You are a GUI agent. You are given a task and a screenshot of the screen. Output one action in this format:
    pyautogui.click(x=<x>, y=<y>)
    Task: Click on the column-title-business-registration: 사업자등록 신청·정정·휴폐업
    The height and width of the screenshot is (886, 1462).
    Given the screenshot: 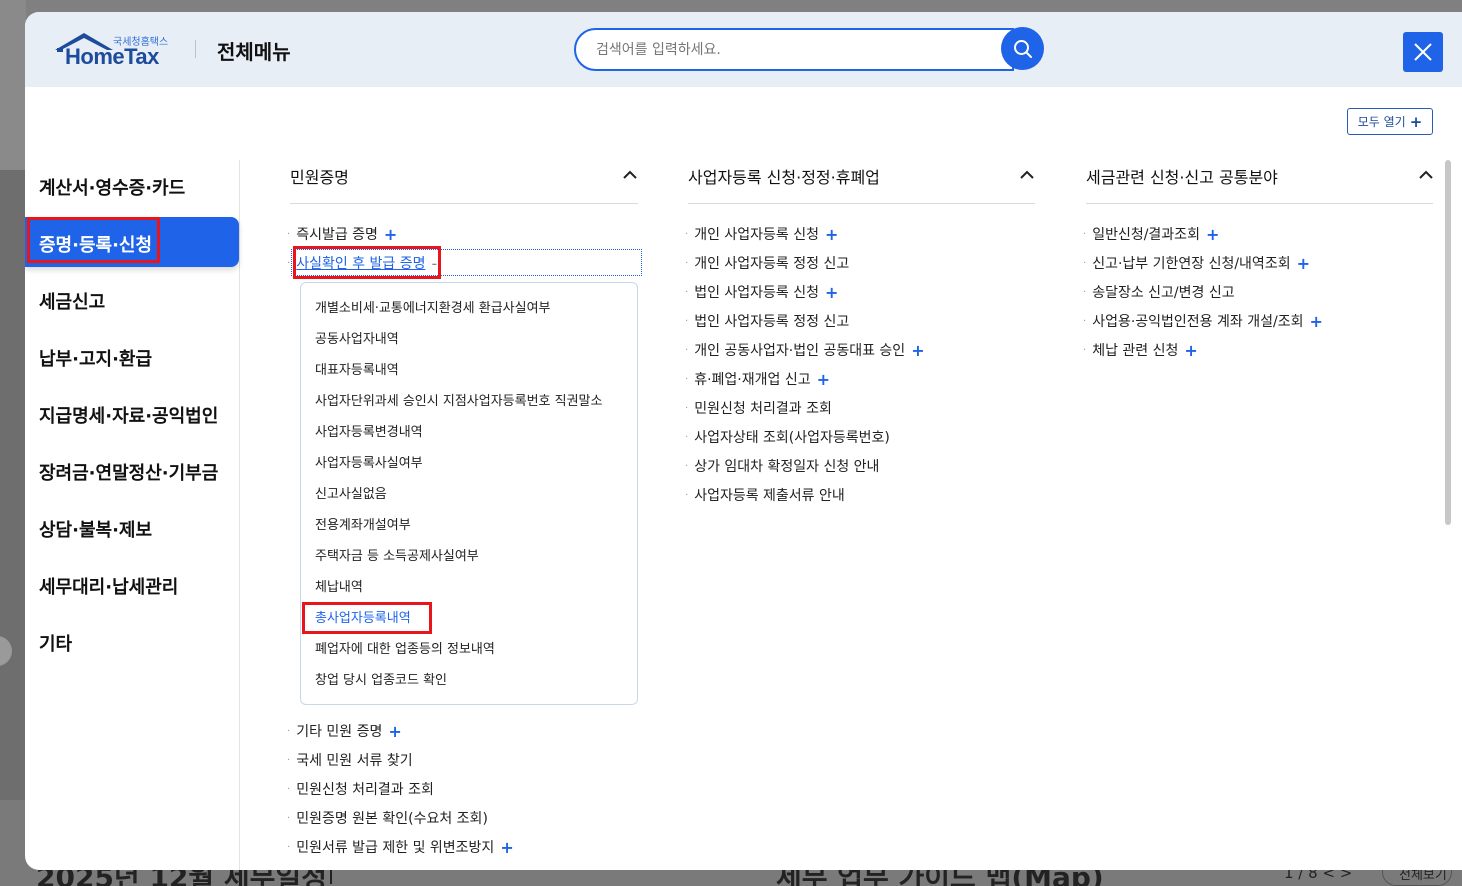 What is the action you would take?
    pyautogui.click(x=784, y=176)
    